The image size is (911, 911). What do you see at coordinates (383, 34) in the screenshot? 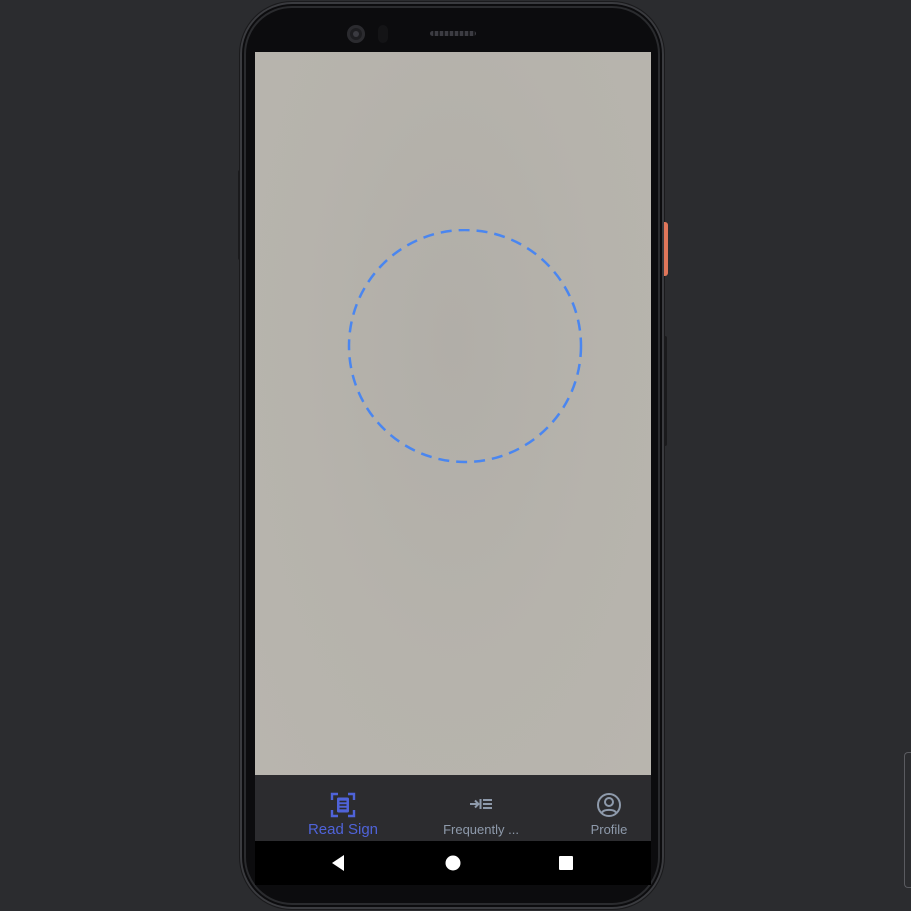
I see `proximity-sensor` at bounding box center [383, 34].